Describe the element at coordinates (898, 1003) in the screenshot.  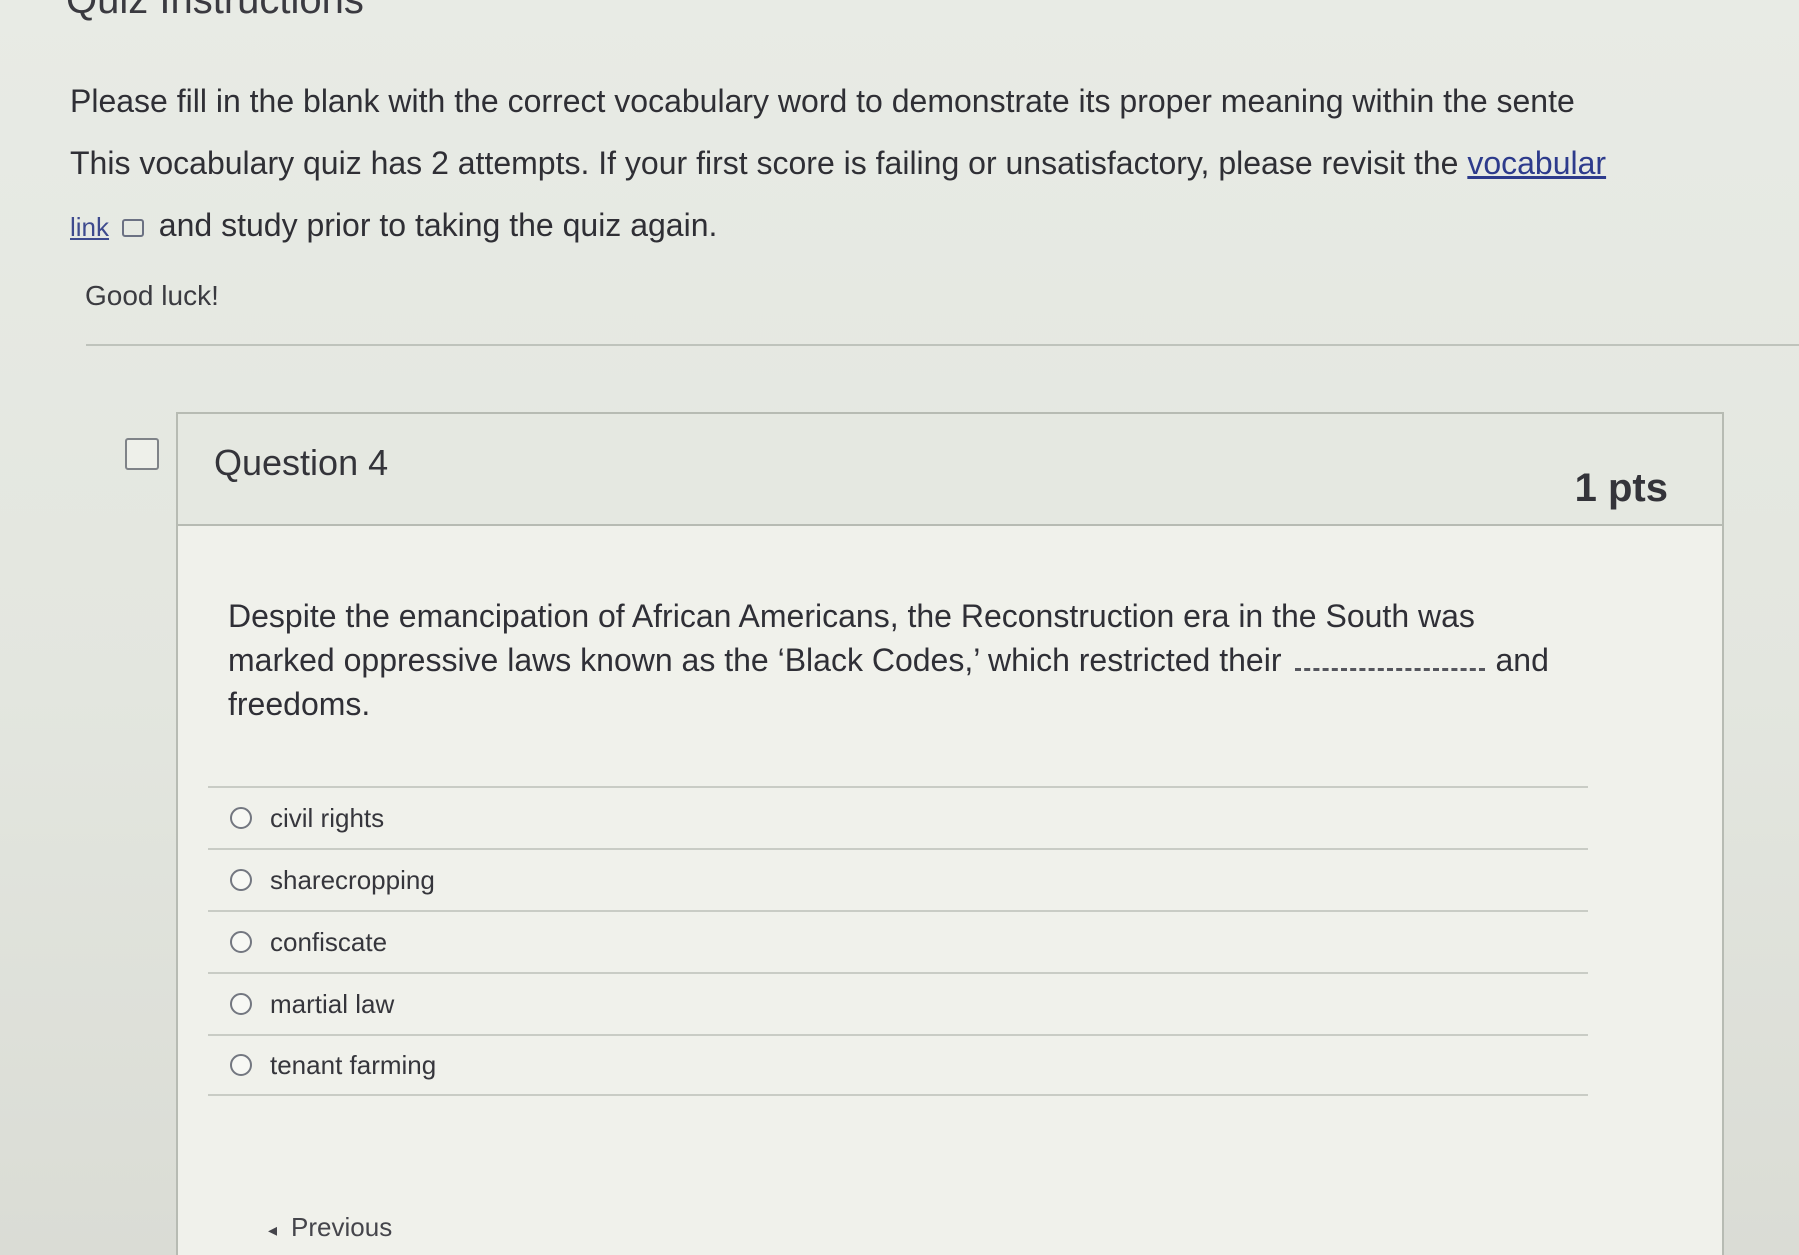
I see `answer-option: martial law` at that location.